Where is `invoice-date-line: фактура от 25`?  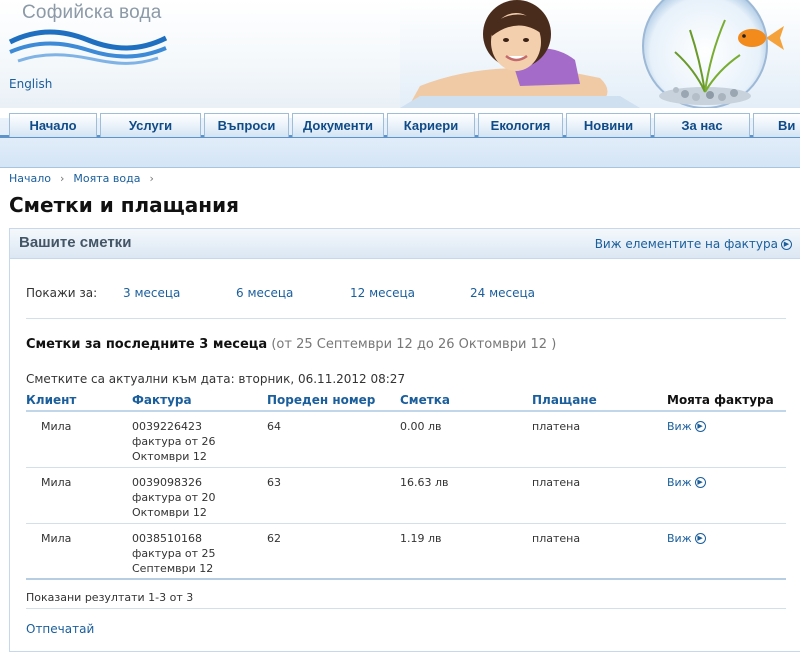
invoice-date-line: фактура от 25 is located at coordinates (174, 553).